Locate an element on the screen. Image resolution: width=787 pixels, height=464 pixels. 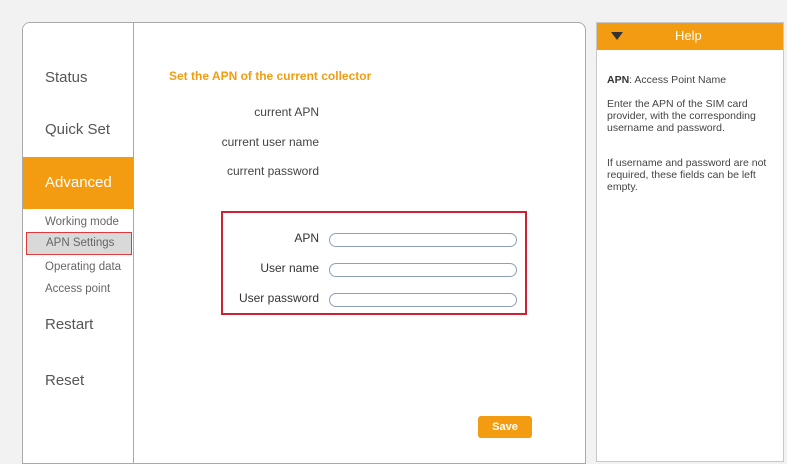
sidebar-subitem-working-mode: Working mode is located at coordinates (82, 222).